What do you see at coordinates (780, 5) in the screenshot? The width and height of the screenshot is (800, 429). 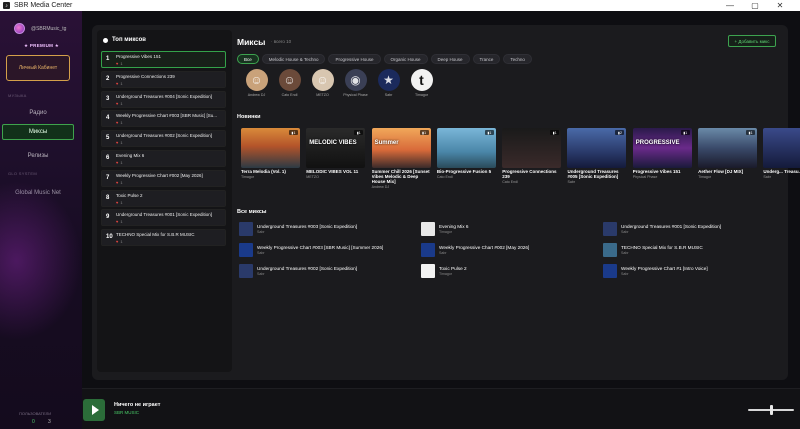 I see `close-button: ✕` at bounding box center [780, 5].